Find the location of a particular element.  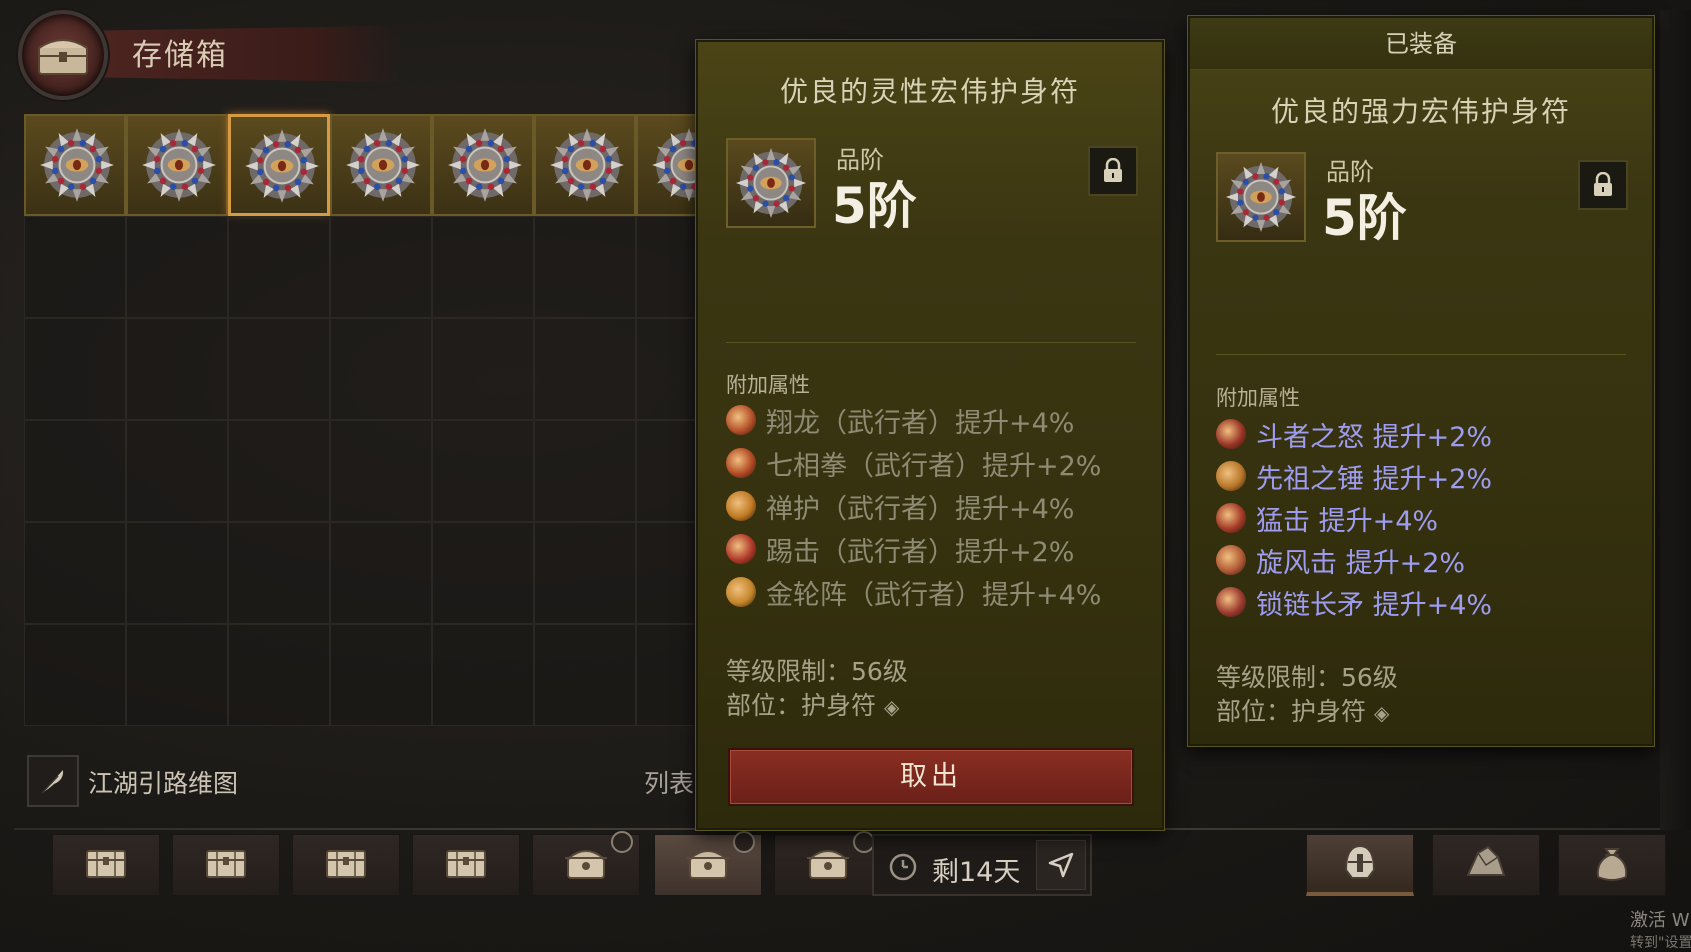

affix-row: 踢击（武行者）提升+2% is located at coordinates (900, 549).